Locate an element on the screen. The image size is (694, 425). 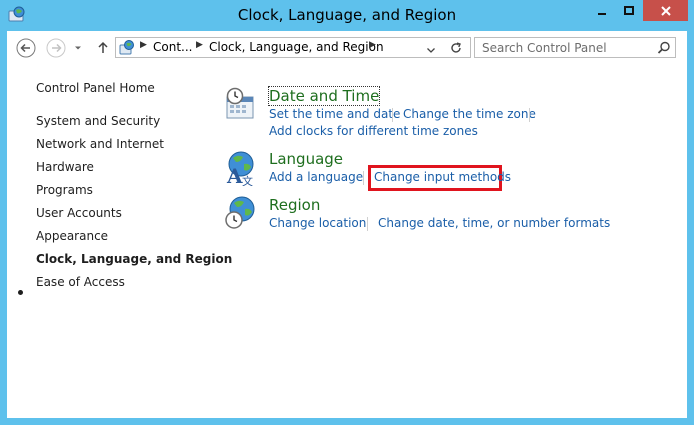
maximize-button is located at coordinates (629, 10).